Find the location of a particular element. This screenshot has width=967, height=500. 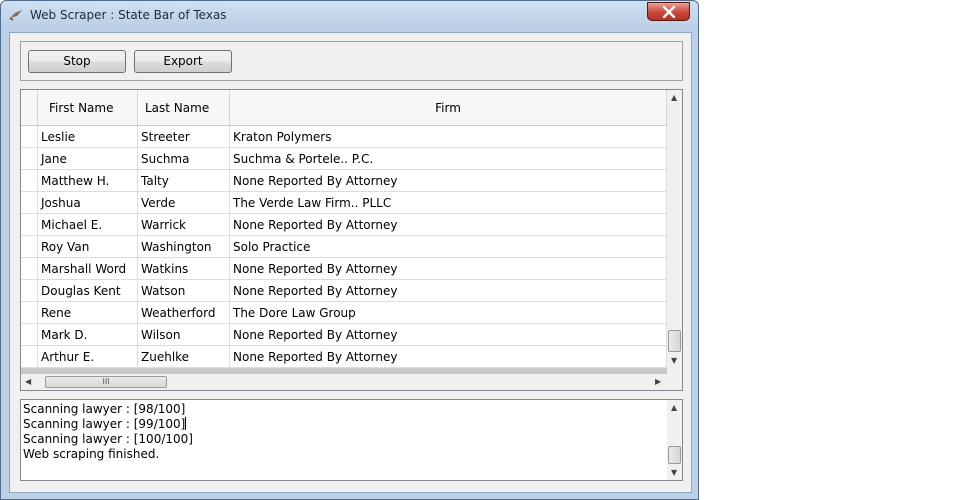

table-row: Mark D. Wilson None Reported By Attorney is located at coordinates (344, 335).